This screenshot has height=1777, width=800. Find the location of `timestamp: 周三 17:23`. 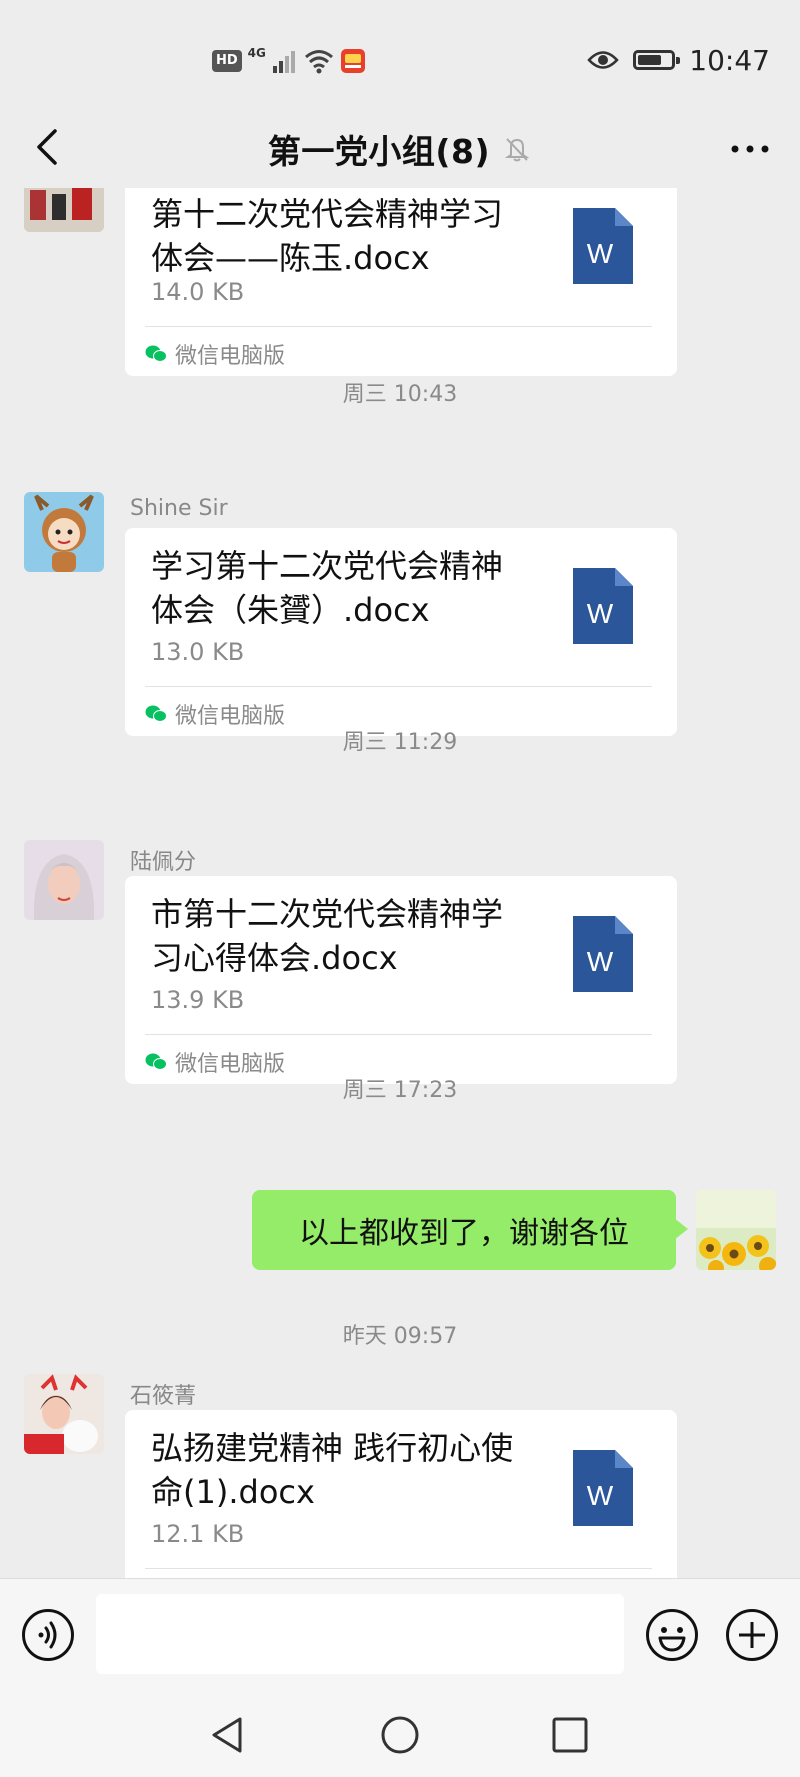

timestamp: 周三 17:23 is located at coordinates (400, 1090).